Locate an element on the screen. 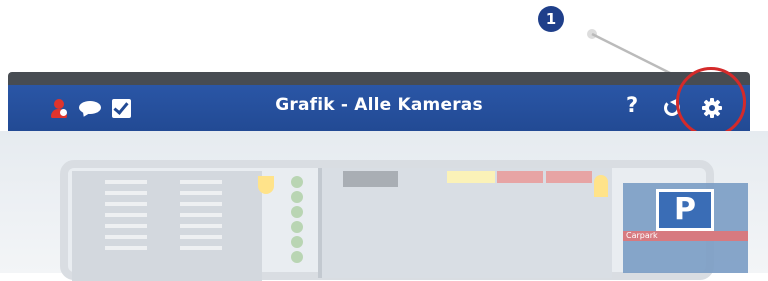 The height and width of the screenshot is (281, 768). callout-number-badge: 1 is located at coordinates (551, 19).